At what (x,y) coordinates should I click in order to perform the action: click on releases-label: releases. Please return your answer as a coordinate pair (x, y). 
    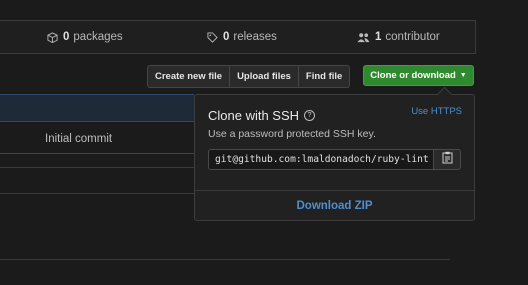
    Looking at the image, I should click on (255, 37).